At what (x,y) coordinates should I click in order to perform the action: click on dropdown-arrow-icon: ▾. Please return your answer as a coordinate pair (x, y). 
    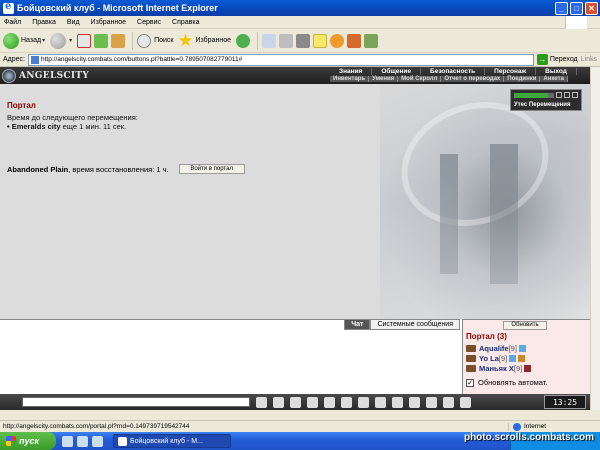
    Looking at the image, I should click on (71, 41).